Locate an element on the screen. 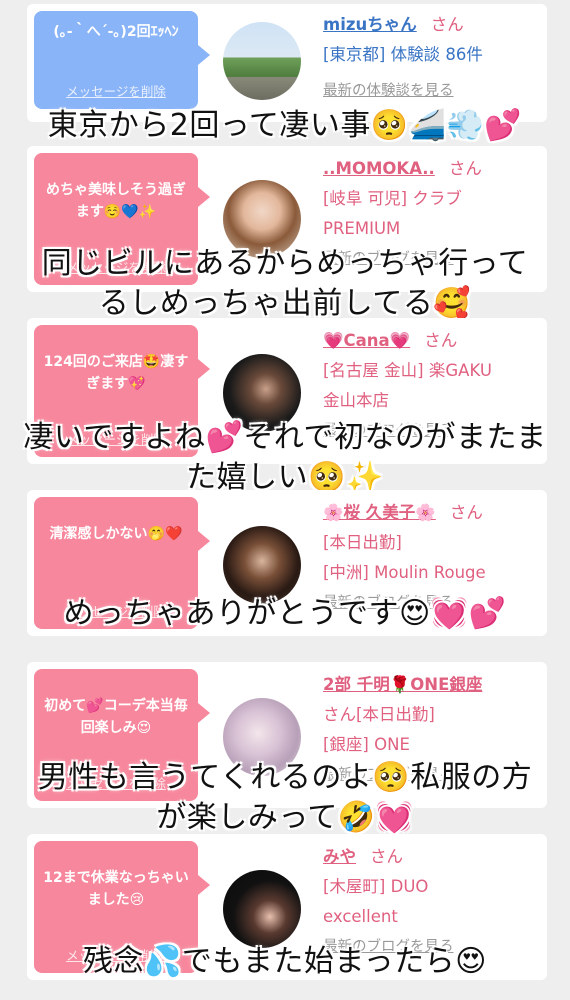 The height and width of the screenshot is (1000, 570). bubble-text: 初めて💕コーデ本当毎回楽しみ😍 is located at coordinates (116, 717).